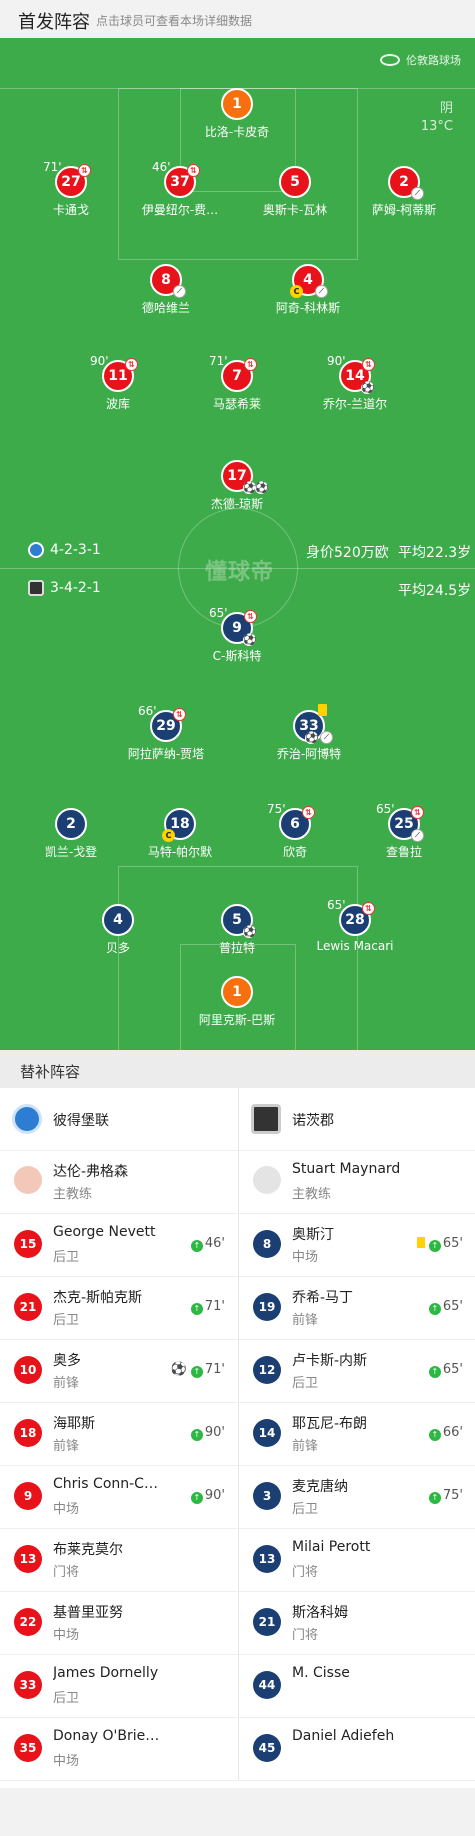 This screenshot has width=475, height=1836. What do you see at coordinates (357, 1182) in the screenshot?
I see `away-coach-row: Stuart Maynard 主教练` at bounding box center [357, 1182].